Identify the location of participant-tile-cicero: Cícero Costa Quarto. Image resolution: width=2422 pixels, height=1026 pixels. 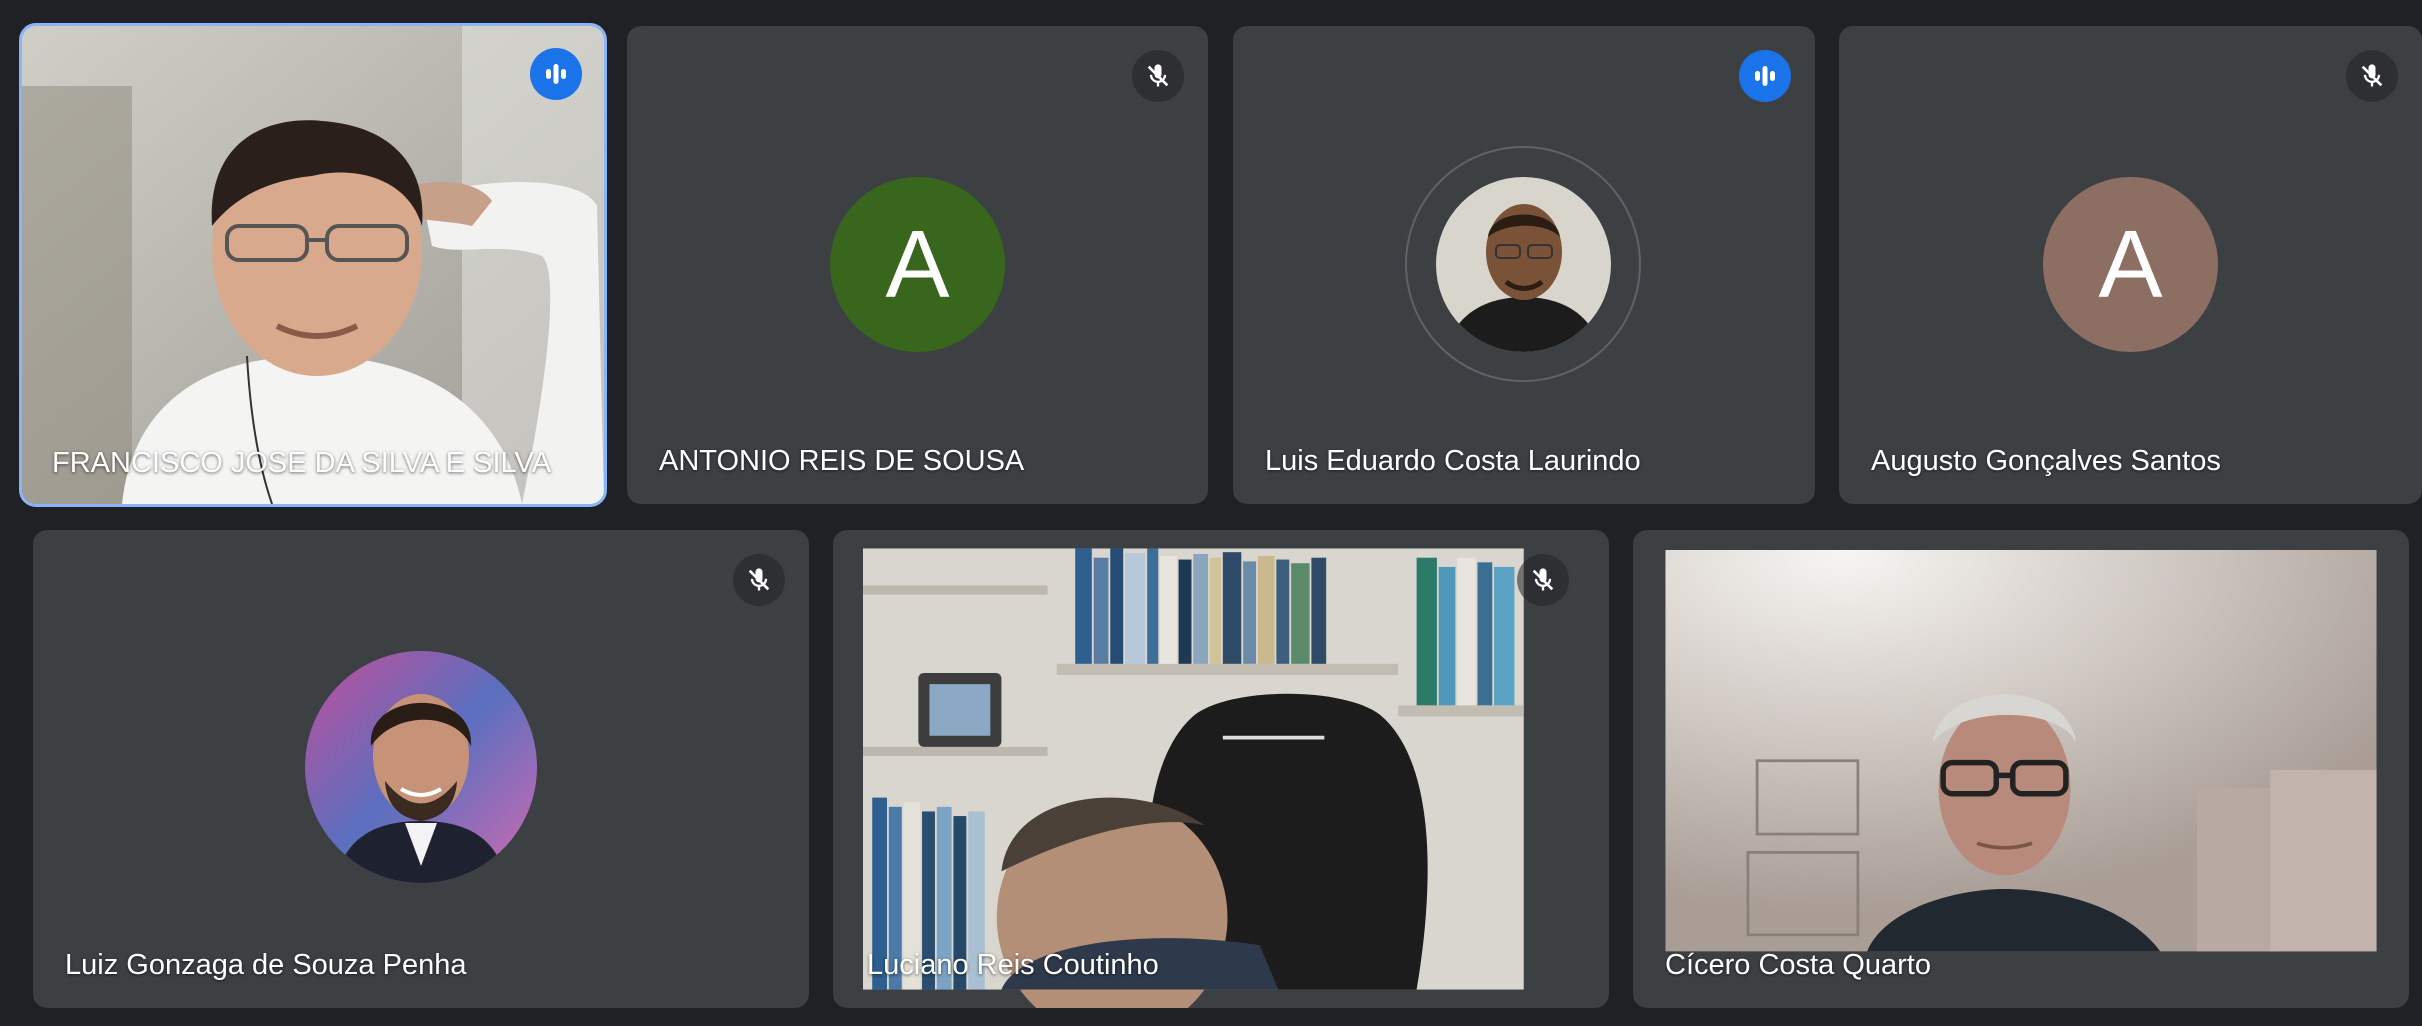
(2021, 769).